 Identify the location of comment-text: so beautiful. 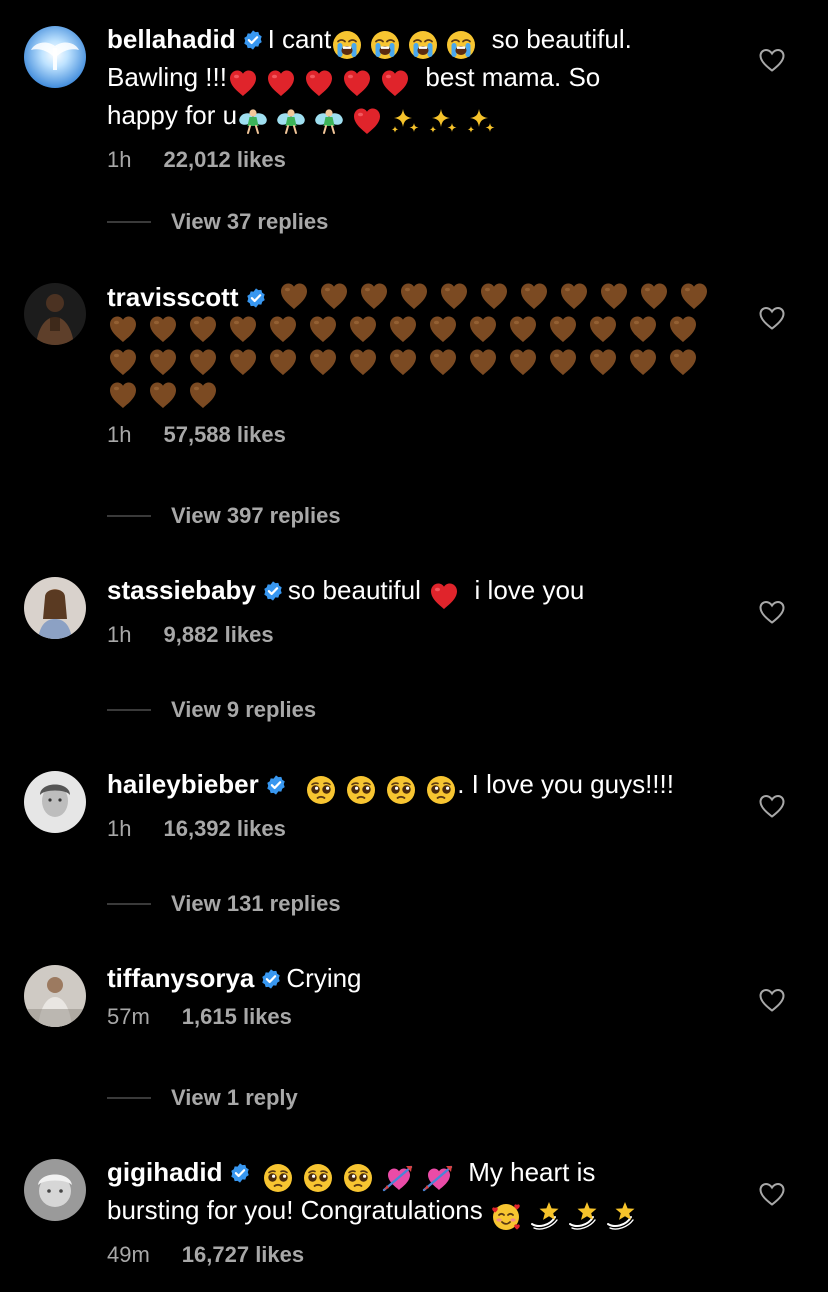
(354, 590).